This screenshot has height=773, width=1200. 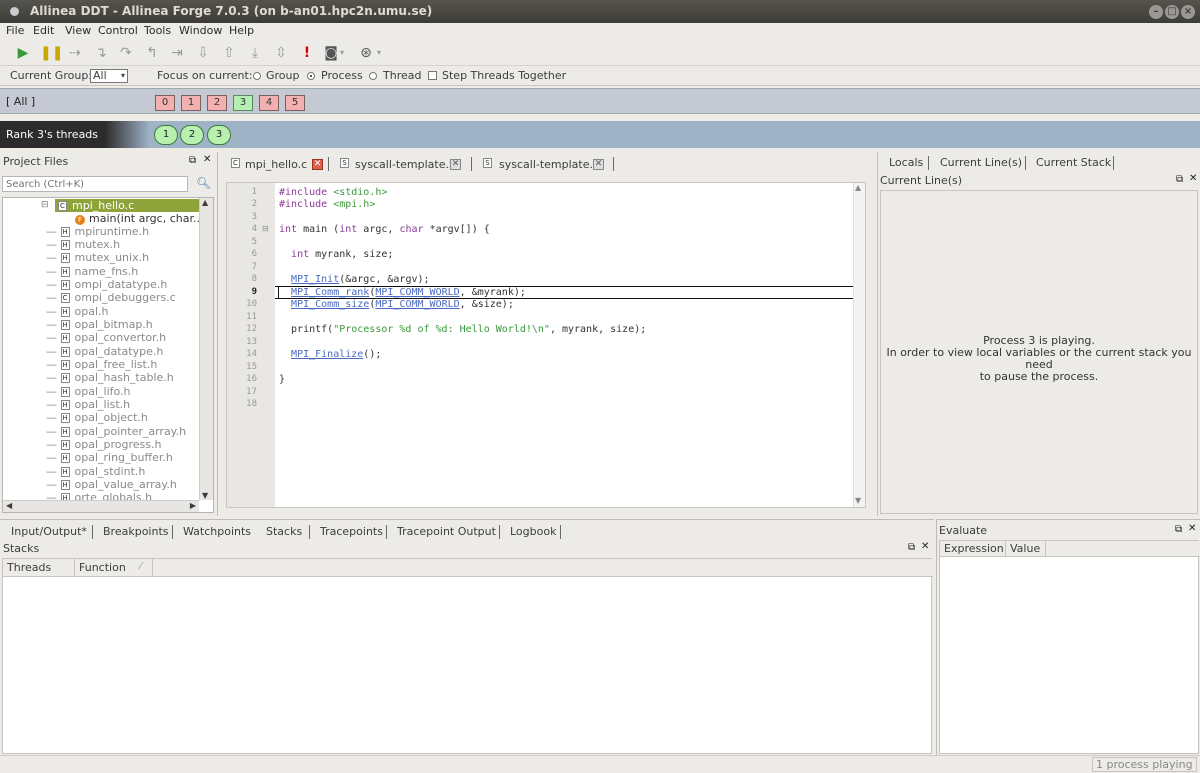 What do you see at coordinates (255, 53) in the screenshot?
I see `bottom-frame-icon: ⤓` at bounding box center [255, 53].